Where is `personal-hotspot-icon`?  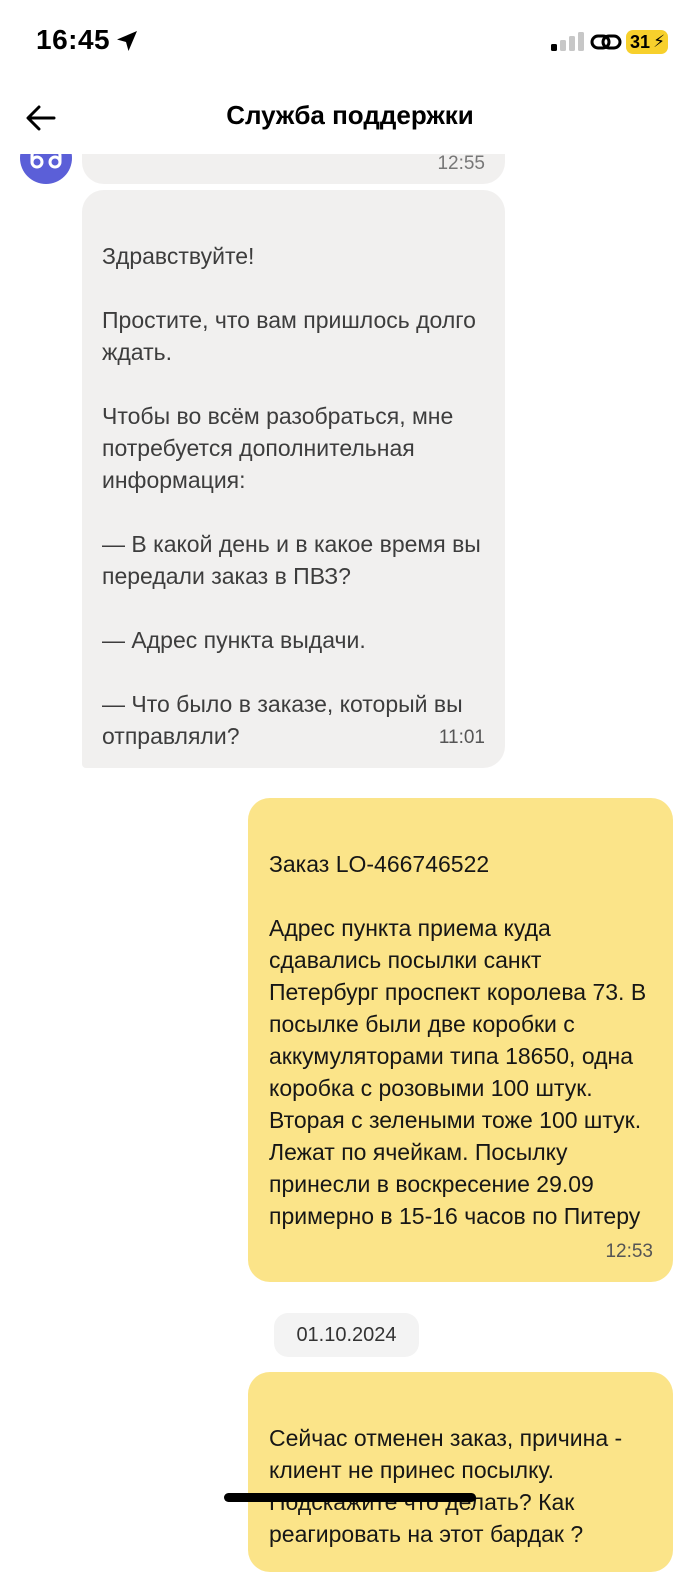 personal-hotspot-icon is located at coordinates (606, 42).